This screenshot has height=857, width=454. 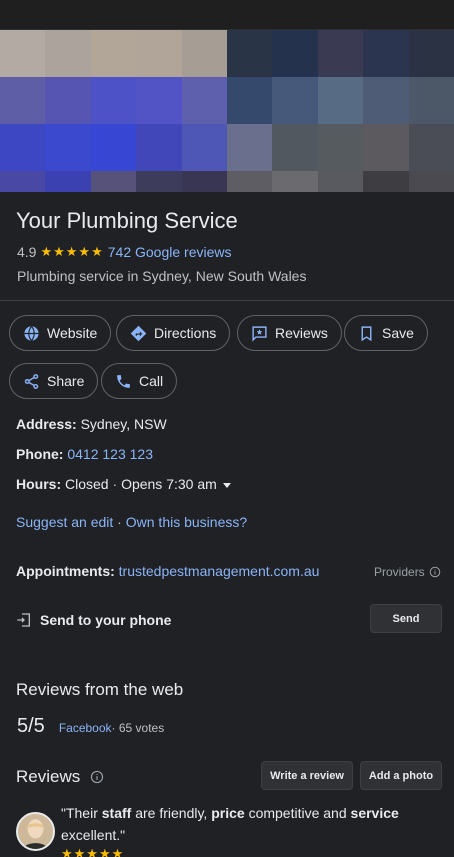 I want to click on rating-row: 4.9 ★★★★★ 742 Google reviews, so click(x=124, y=252).